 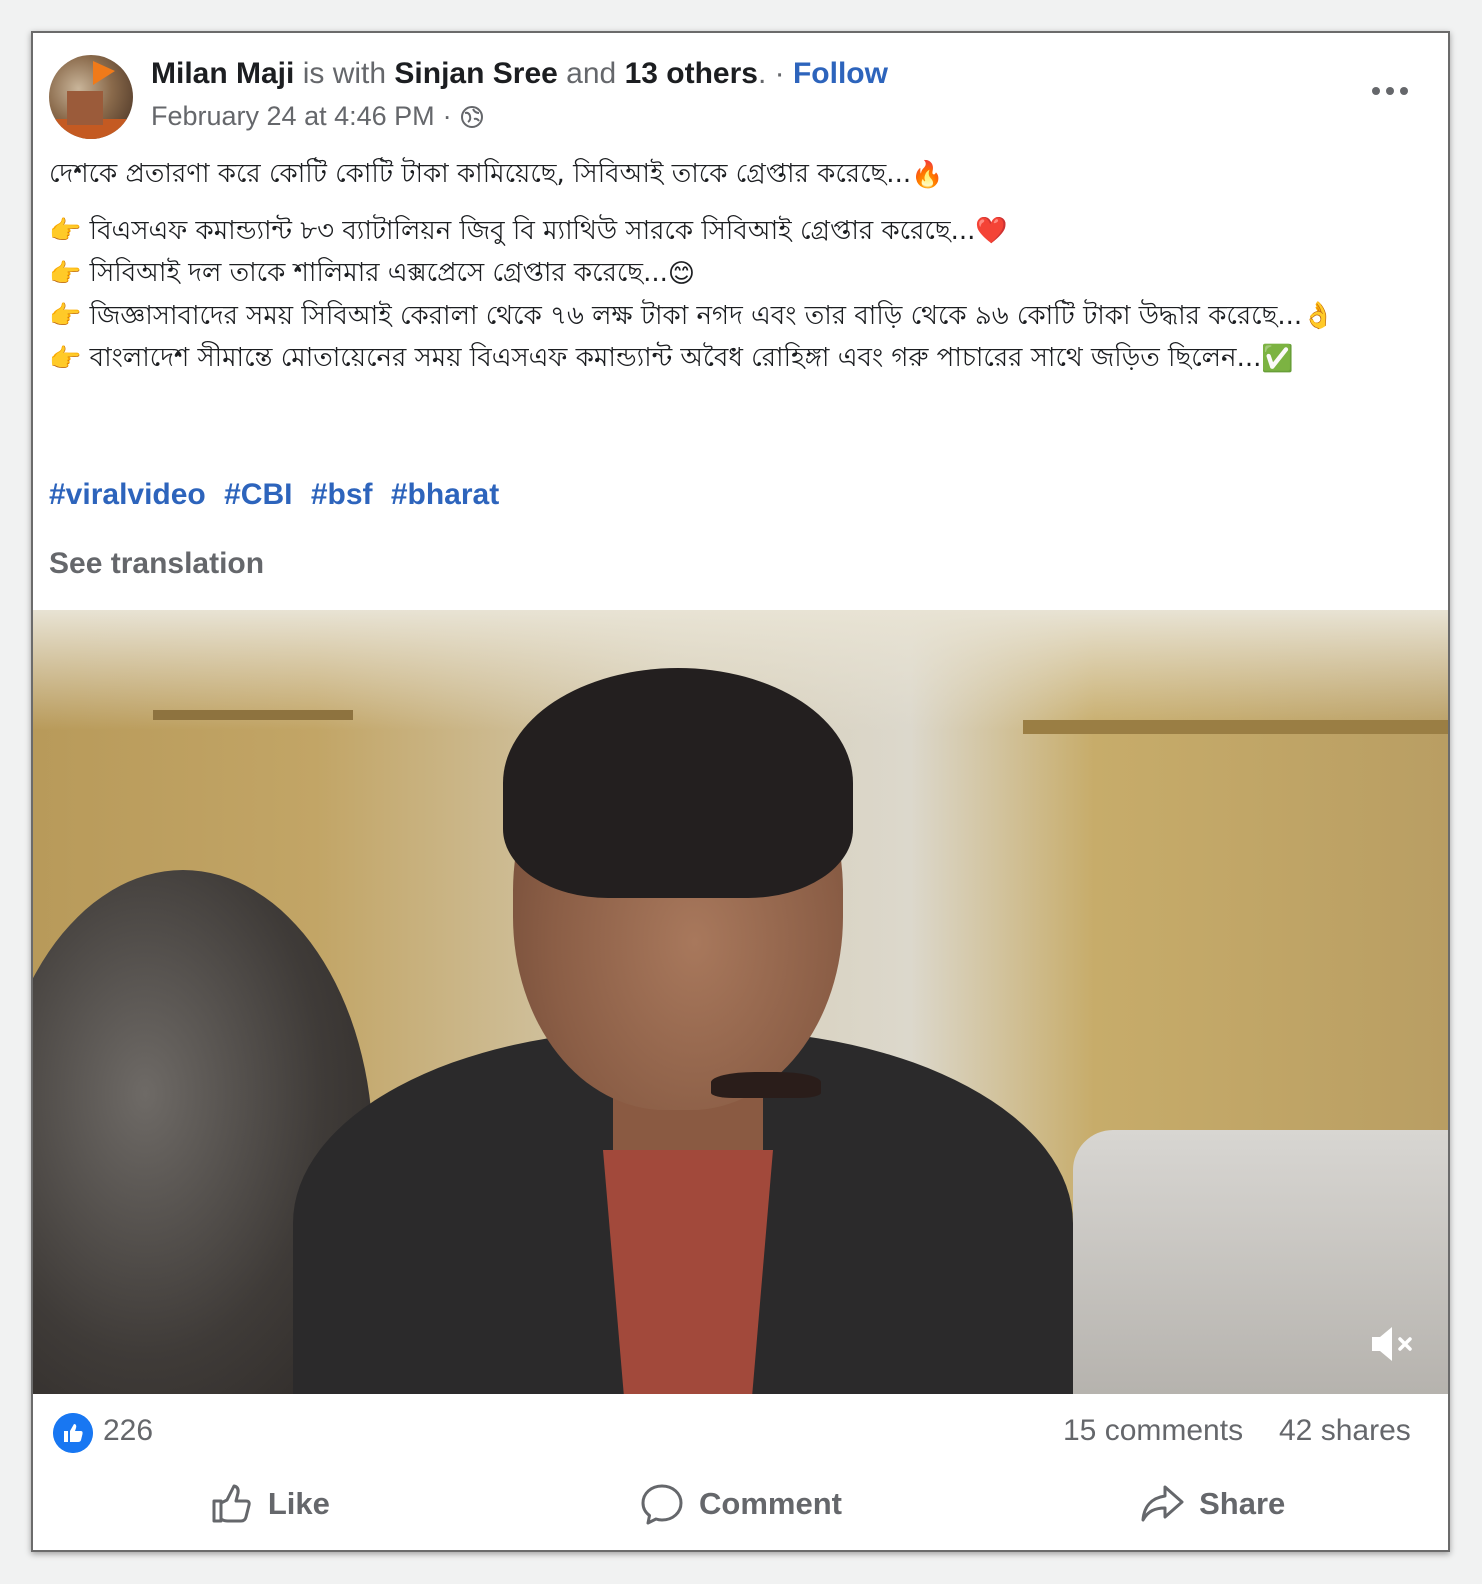 What do you see at coordinates (471, 116) in the screenshot?
I see `globe-icon` at bounding box center [471, 116].